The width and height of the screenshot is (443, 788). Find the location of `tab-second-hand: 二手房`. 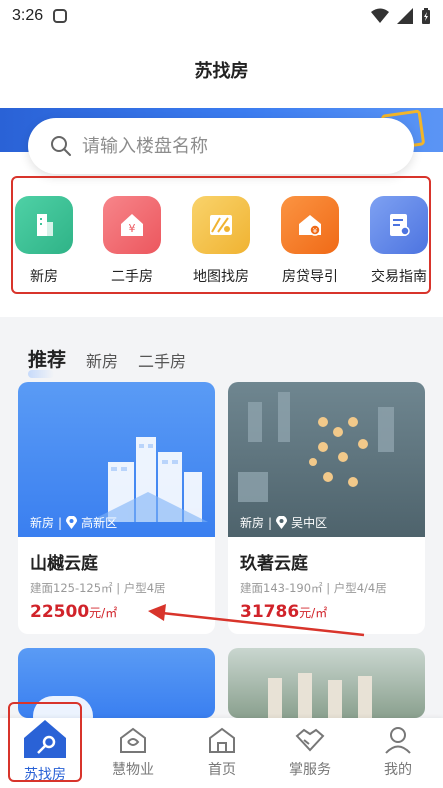

tab-second-hand: 二手房 is located at coordinates (162, 360).